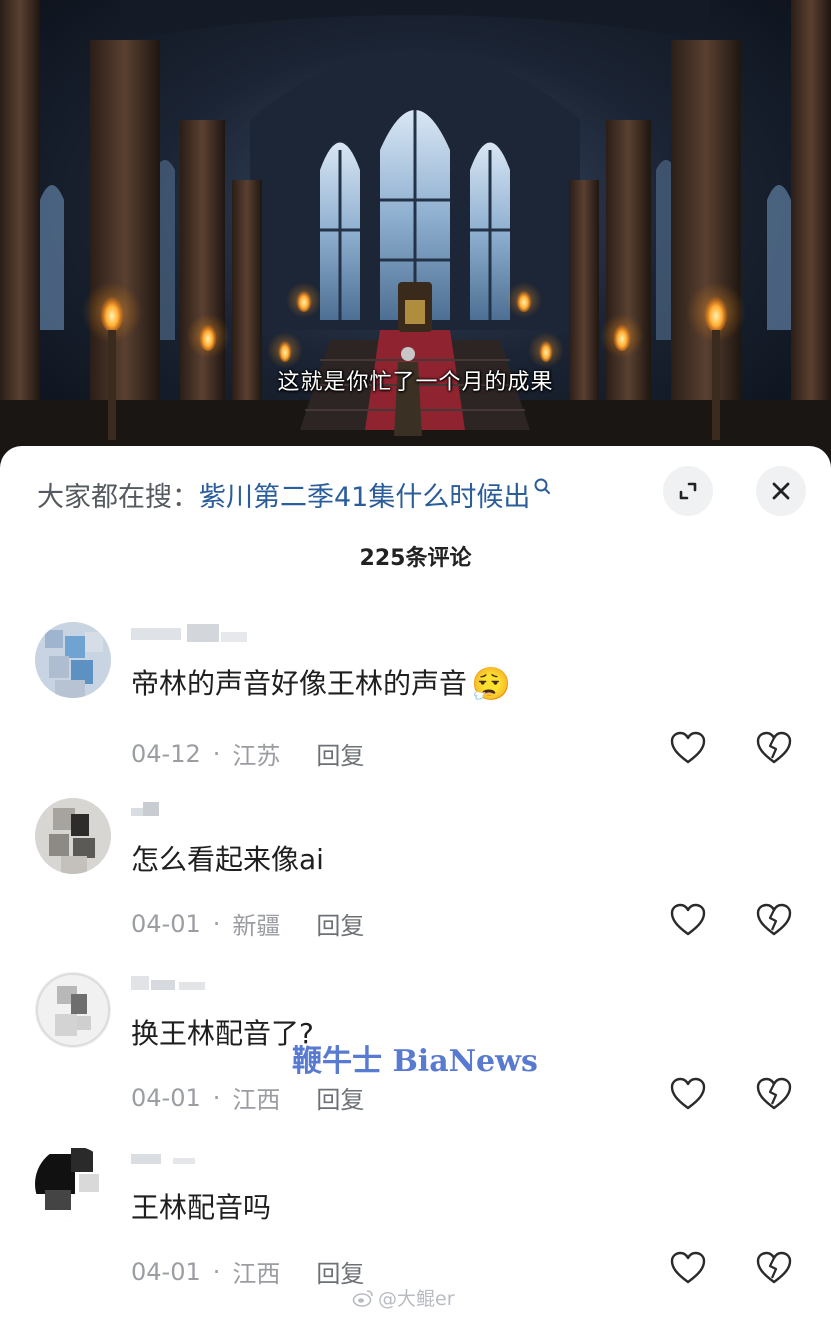 The height and width of the screenshot is (1320, 831). What do you see at coordinates (364, 494) in the screenshot?
I see `trending-search-query: 紫川第二季41集什么时候出` at bounding box center [364, 494].